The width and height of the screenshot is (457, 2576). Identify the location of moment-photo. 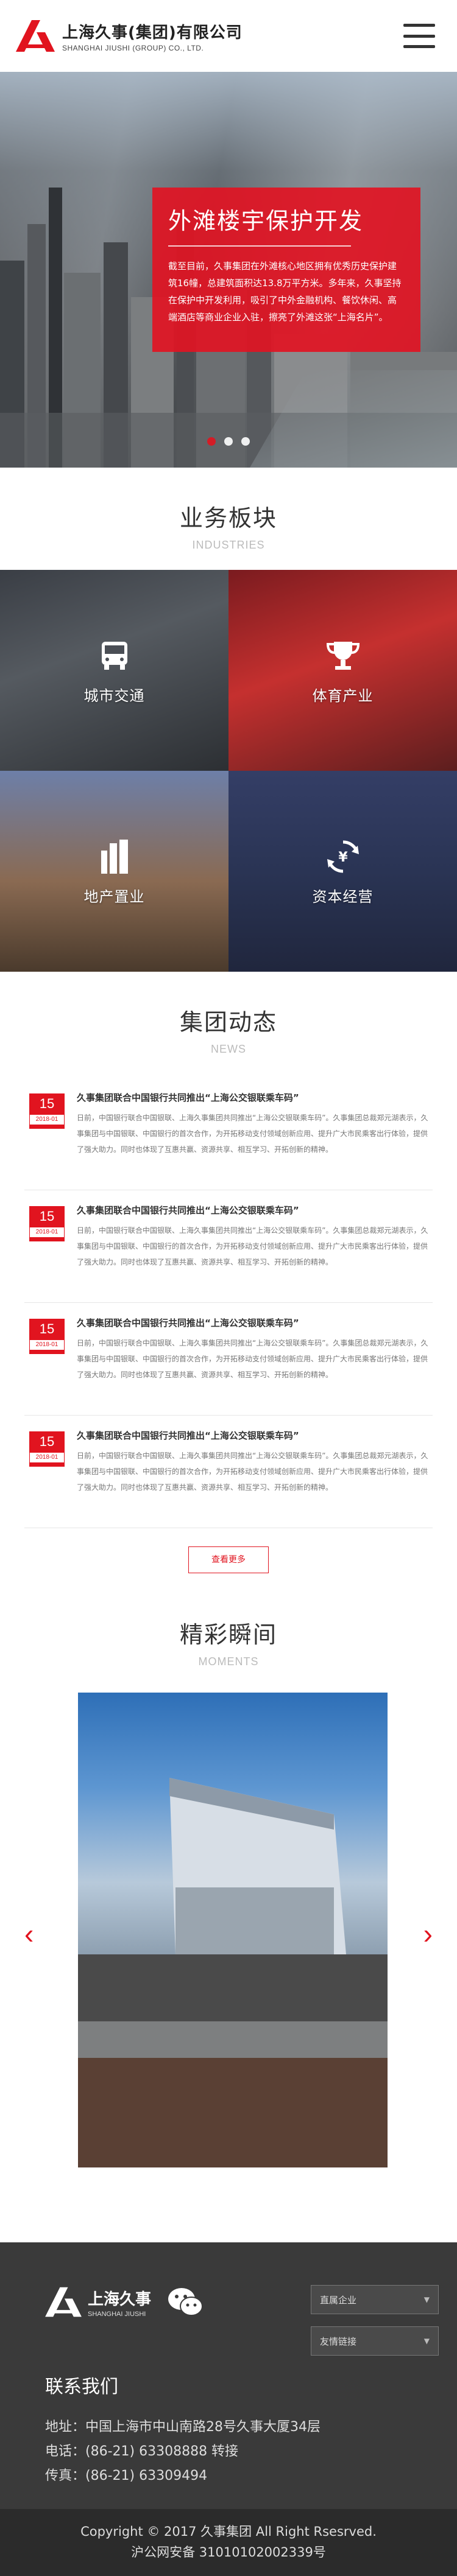
(233, 1930).